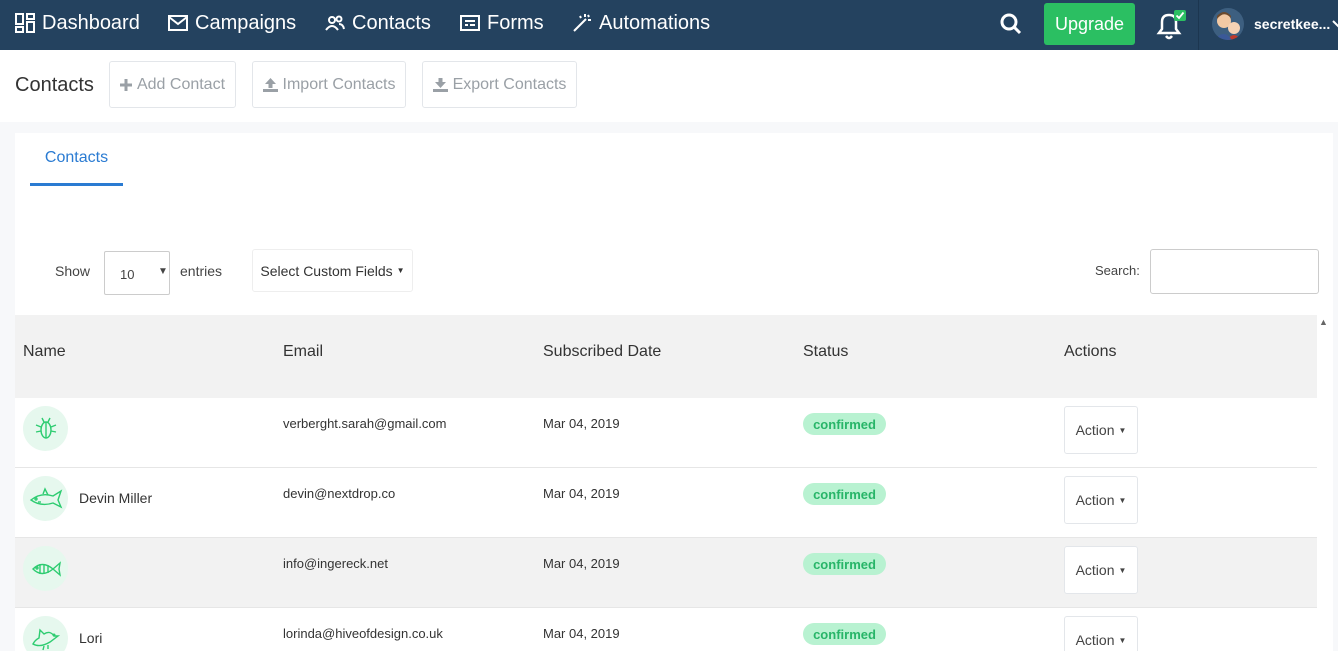 This screenshot has width=1338, height=651. I want to click on form-icon, so click(470, 23).